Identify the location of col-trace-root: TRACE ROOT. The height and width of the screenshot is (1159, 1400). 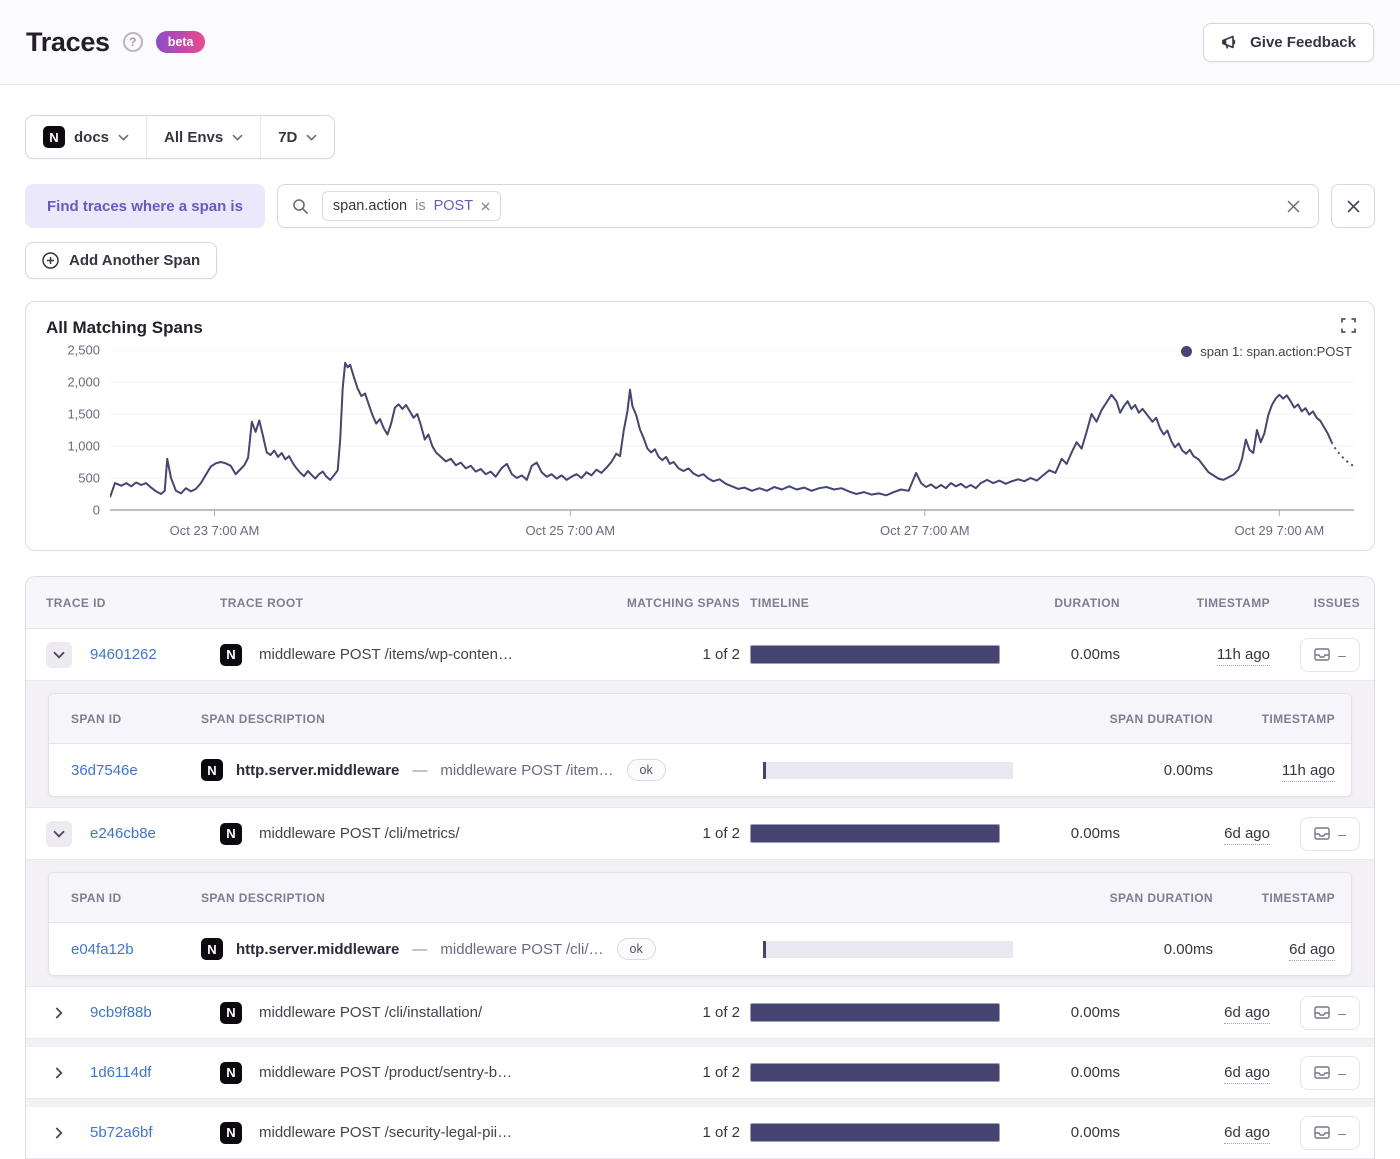
(262, 602).